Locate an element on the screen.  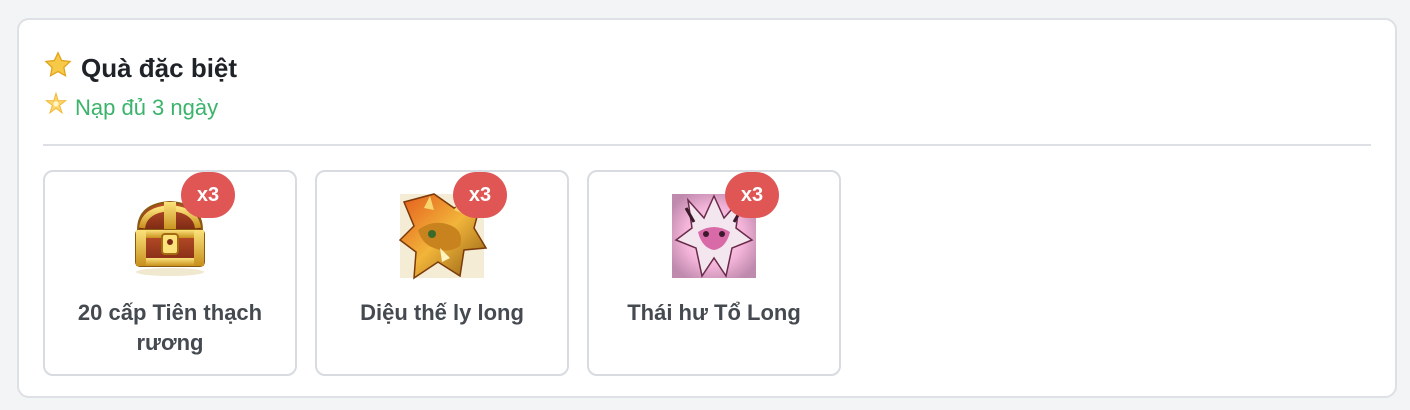
condition-text: Nạp đủ 3 ngày is located at coordinates (147, 107).